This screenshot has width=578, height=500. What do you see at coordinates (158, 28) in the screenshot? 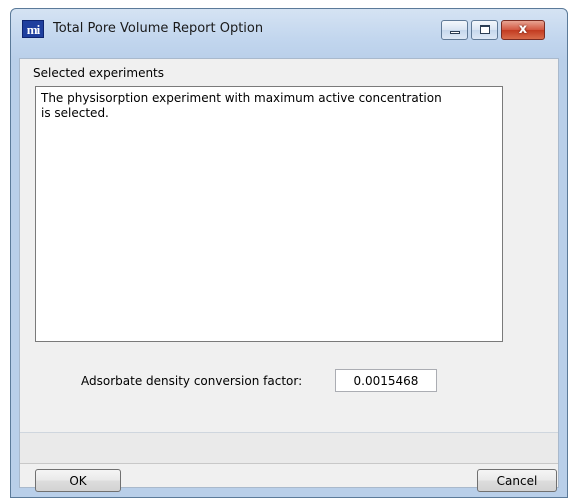
I see `window-title: Total Pore Volume Report Option` at bounding box center [158, 28].